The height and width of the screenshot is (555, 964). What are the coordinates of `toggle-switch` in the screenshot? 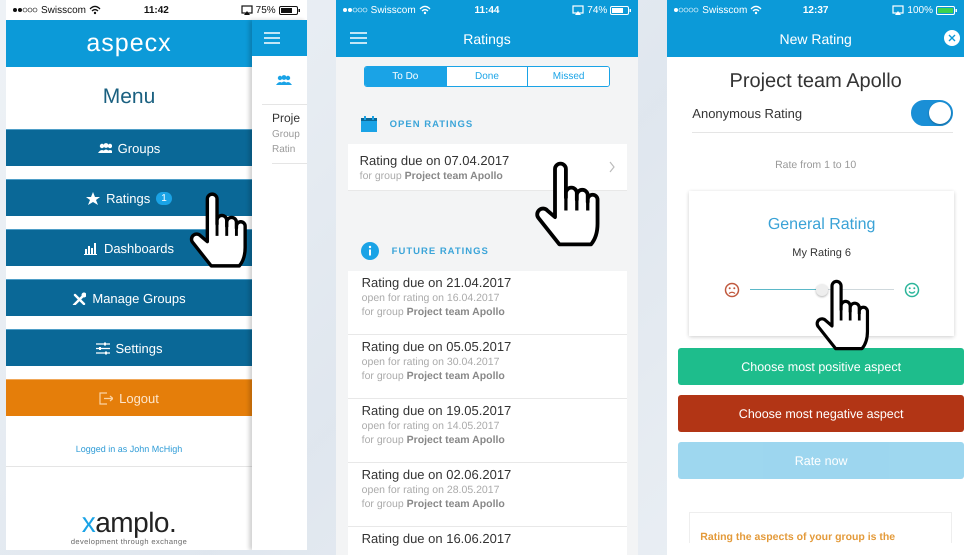 It's located at (932, 113).